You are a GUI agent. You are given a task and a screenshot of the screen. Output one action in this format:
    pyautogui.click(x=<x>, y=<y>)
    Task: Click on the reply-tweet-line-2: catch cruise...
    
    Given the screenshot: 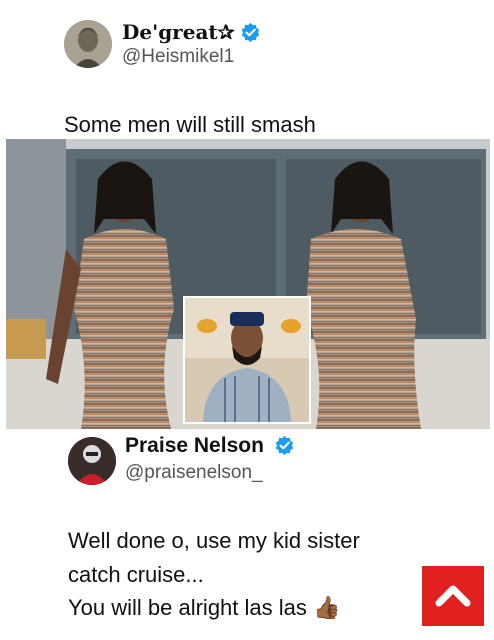 What is the action you would take?
    pyautogui.click(x=136, y=574)
    